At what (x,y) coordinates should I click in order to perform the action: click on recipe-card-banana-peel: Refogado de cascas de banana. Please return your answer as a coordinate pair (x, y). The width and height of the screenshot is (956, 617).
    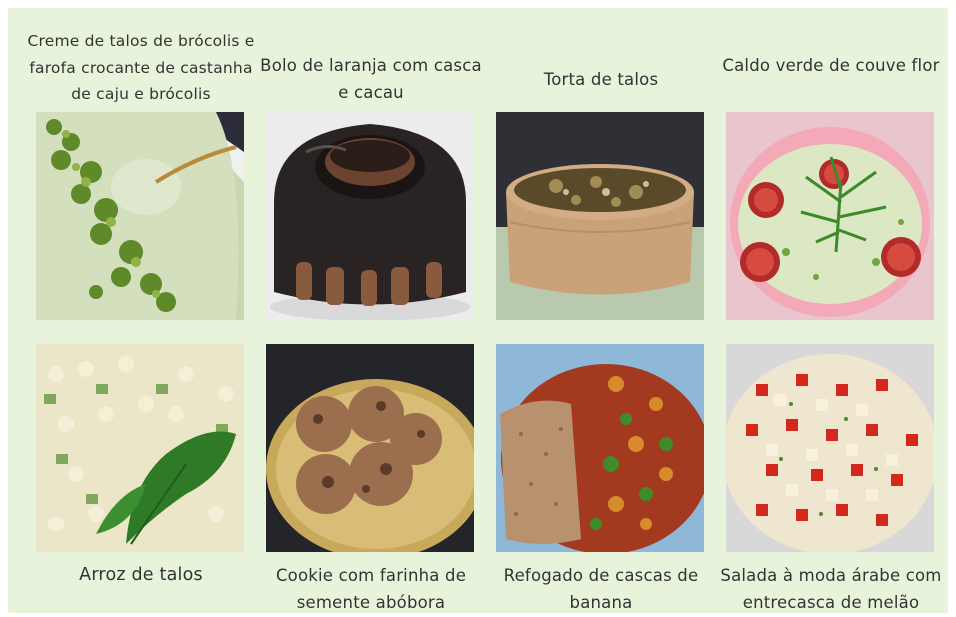
    Looking at the image, I should click on (601, 478).